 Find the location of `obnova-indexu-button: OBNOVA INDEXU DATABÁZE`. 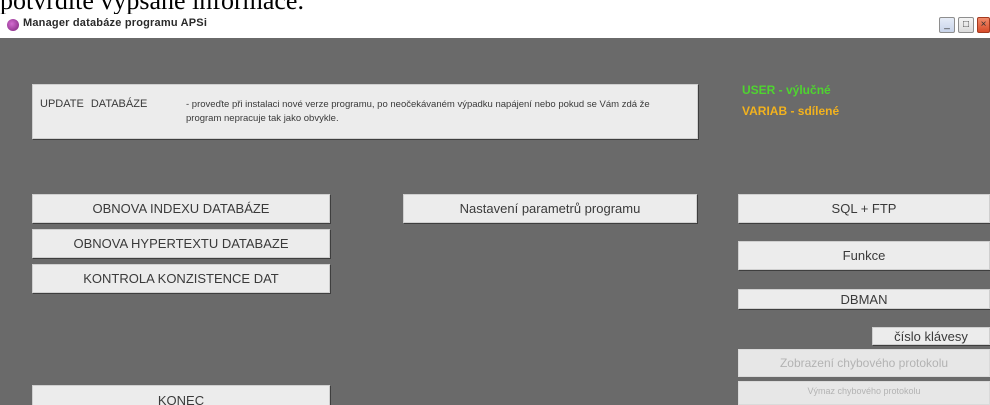

obnova-indexu-button: OBNOVA INDEXU DATABÁZE is located at coordinates (181, 208).